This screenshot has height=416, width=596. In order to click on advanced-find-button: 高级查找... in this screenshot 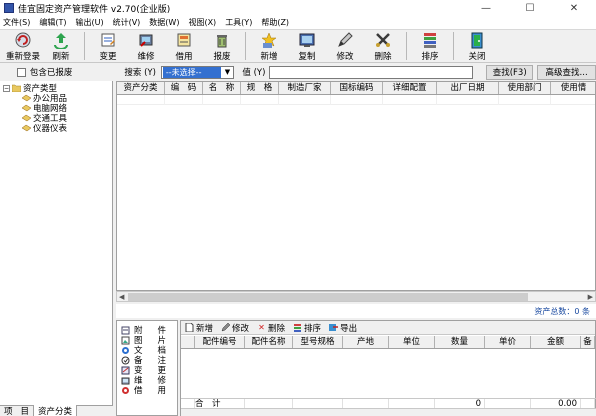, I will do `click(566, 72)`.